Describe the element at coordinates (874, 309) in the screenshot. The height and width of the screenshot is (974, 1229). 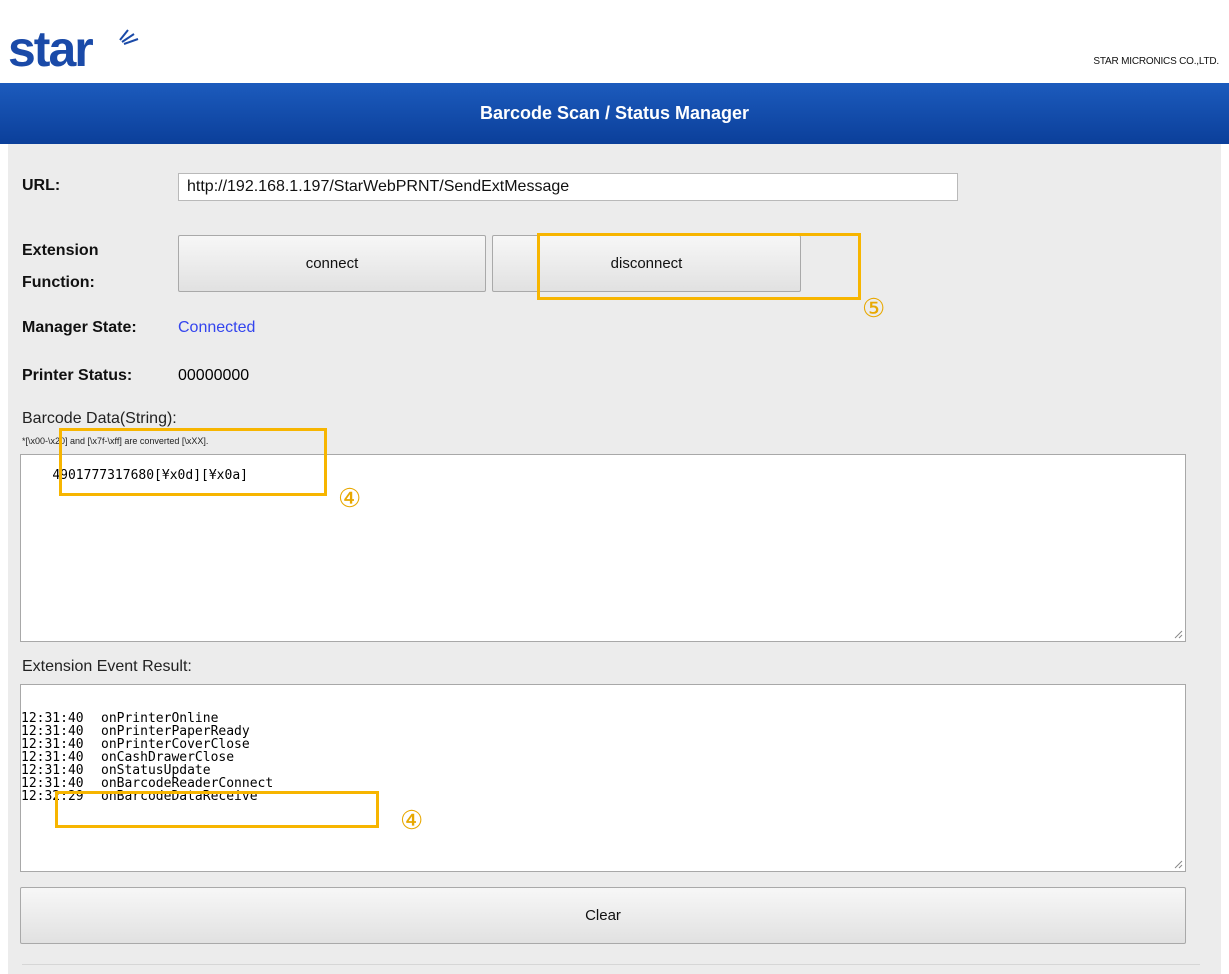
I see `marker-5: ⑤` at that location.